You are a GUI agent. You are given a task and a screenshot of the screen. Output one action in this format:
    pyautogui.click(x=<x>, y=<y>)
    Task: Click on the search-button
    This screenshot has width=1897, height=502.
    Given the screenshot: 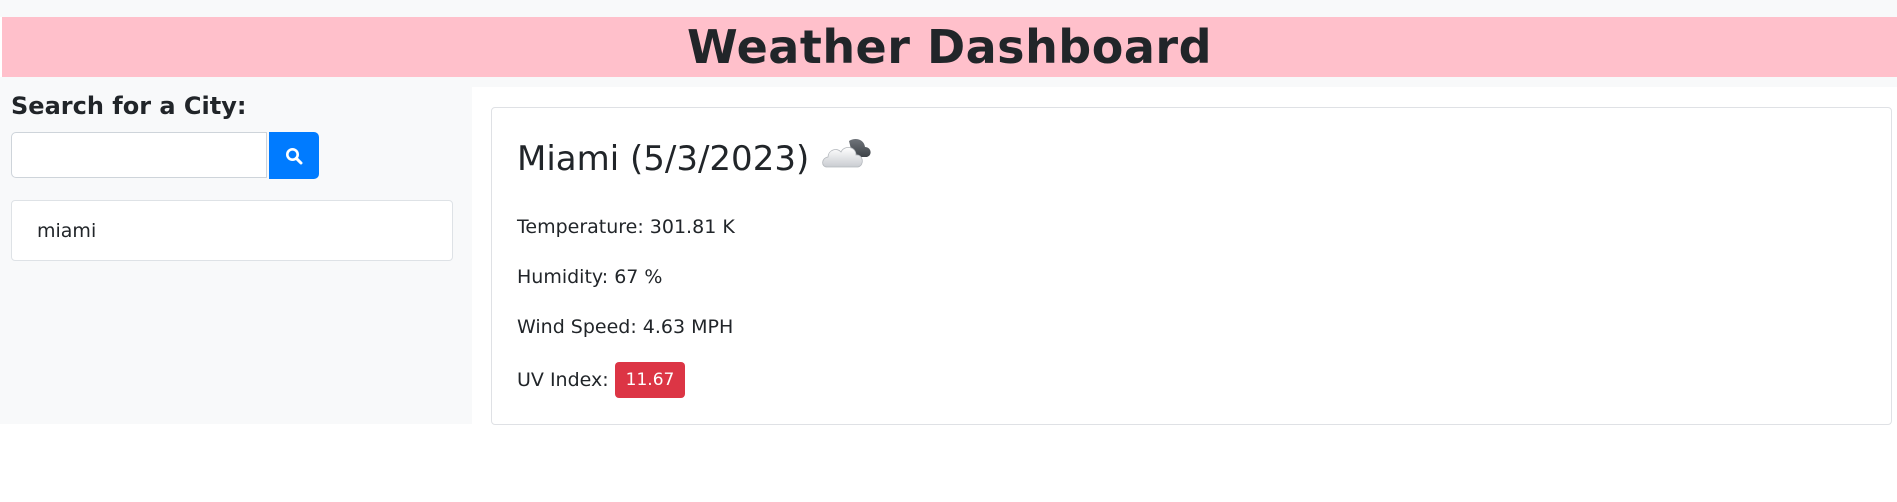 What is the action you would take?
    pyautogui.click(x=294, y=155)
    